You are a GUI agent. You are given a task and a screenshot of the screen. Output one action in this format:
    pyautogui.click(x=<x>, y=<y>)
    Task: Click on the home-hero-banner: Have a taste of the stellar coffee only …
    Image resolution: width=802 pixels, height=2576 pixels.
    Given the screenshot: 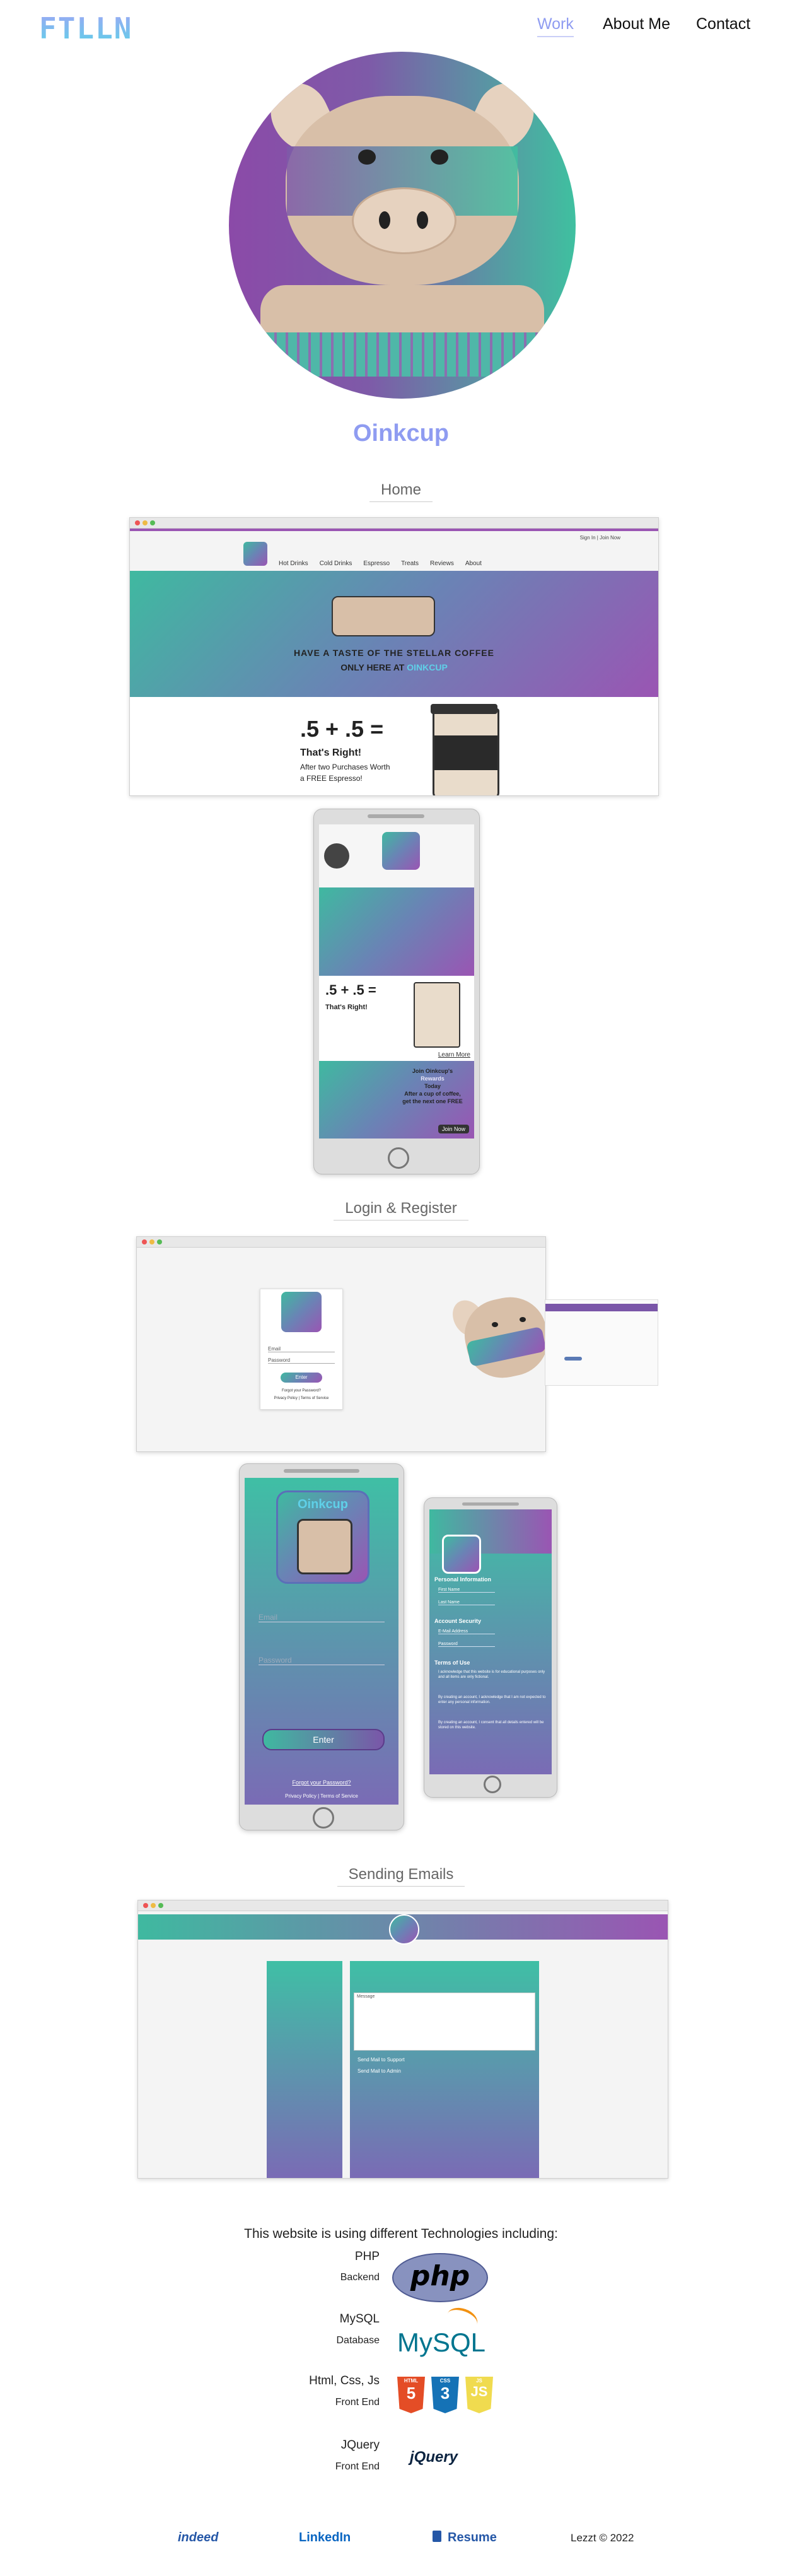 What is the action you would take?
    pyautogui.click(x=394, y=634)
    